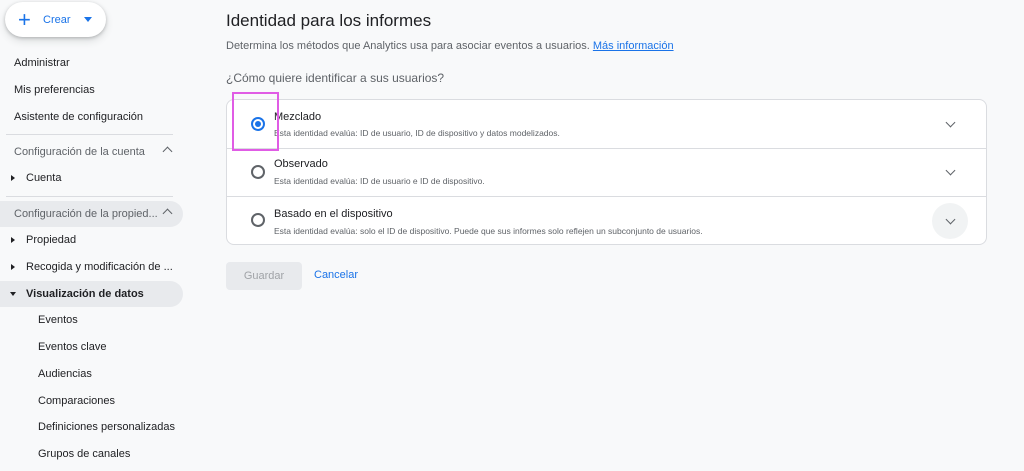 This screenshot has height=471, width=1024. Describe the element at coordinates (44, 178) in the screenshot. I see `tree-item-label: Cuenta` at that location.